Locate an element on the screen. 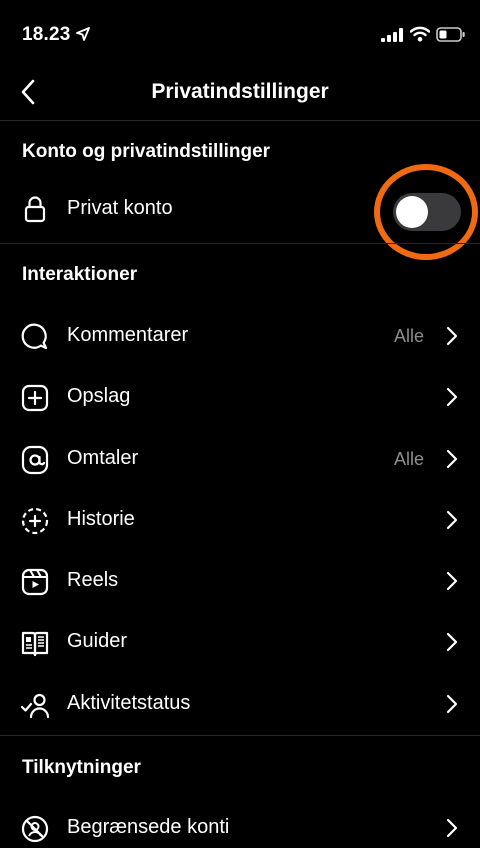 The image size is (480, 848). menu-row-guides: Guider is located at coordinates (240, 642).